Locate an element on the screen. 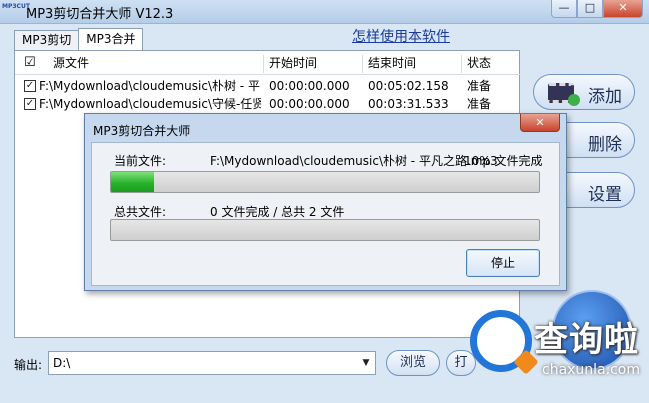 The image size is (649, 403). minimize-button: — is located at coordinates (564, 9).